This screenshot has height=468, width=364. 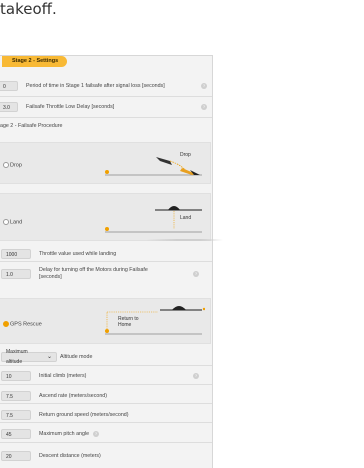 I want to click on max-pitch-angle-label: Maximum pitch angle, so click(x=64, y=433).